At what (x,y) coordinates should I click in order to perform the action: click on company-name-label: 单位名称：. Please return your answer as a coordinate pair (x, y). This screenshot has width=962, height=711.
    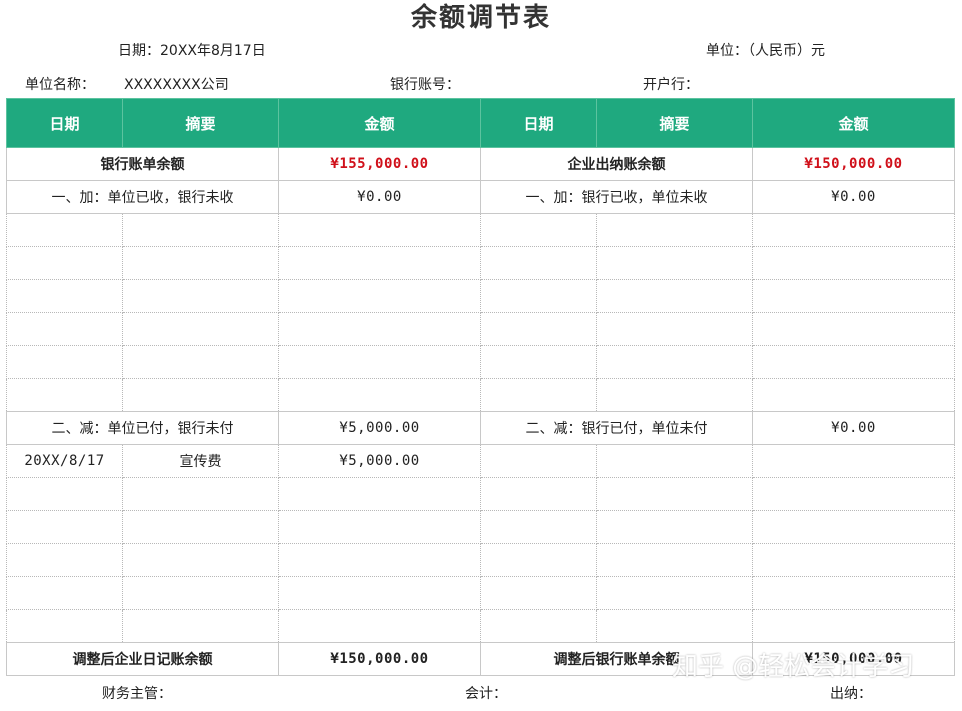
    Looking at the image, I should click on (60, 85).